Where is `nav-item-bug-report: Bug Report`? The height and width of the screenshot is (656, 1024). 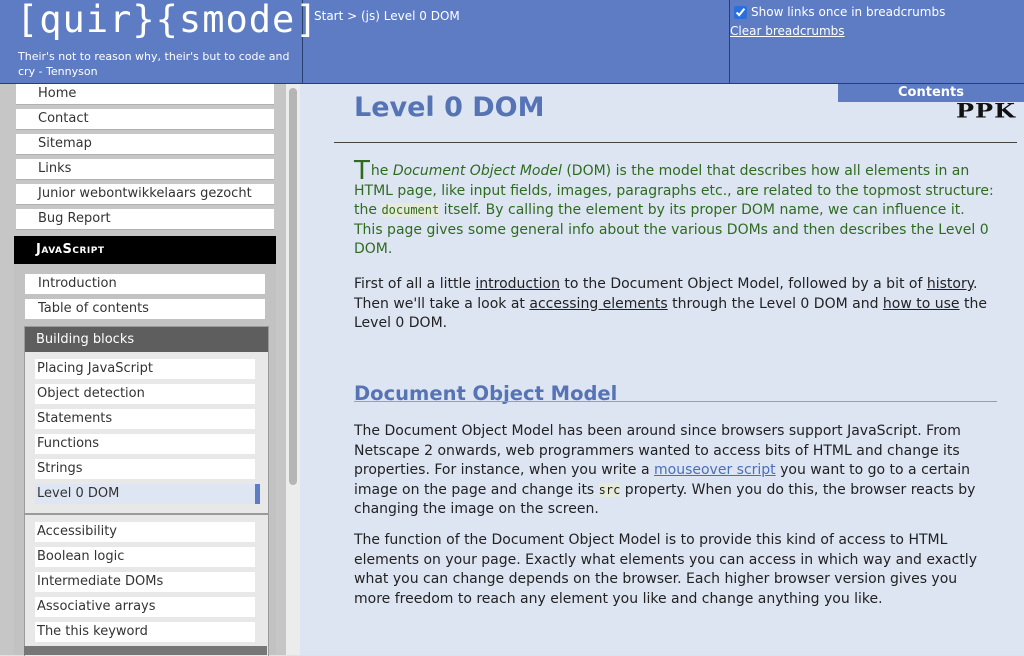 nav-item-bug-report: Bug Report is located at coordinates (145, 219).